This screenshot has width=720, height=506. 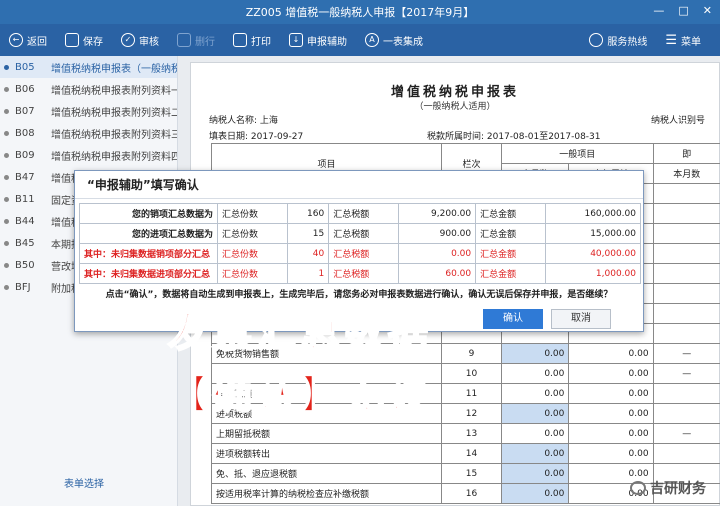 What do you see at coordinates (300, 329) in the screenshot?
I see `overlay-caption-1: 发票汇总数据` at bounding box center [300, 329].